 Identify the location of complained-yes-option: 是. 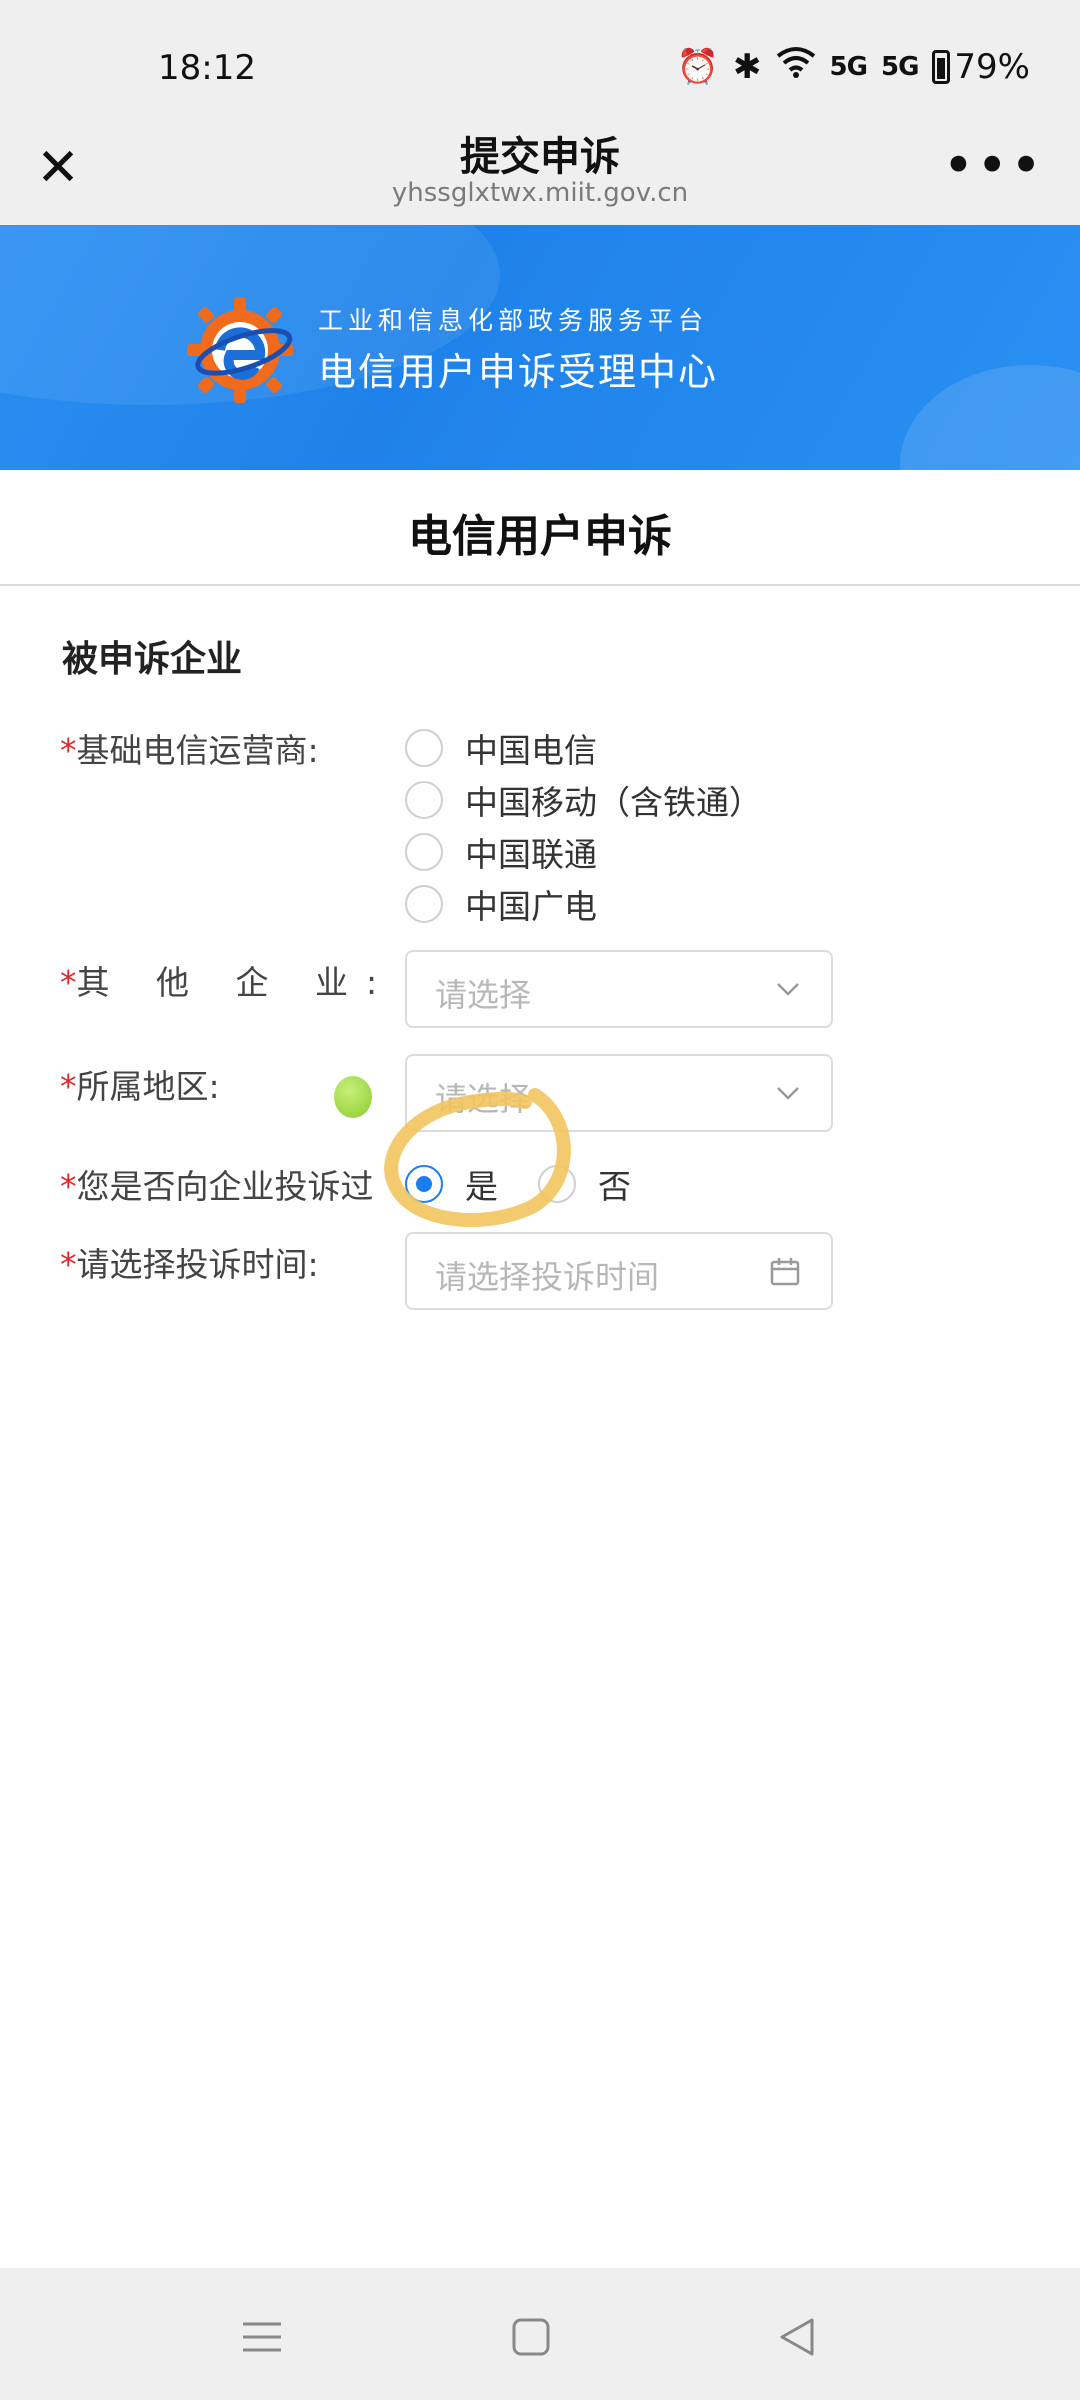
(451, 1184).